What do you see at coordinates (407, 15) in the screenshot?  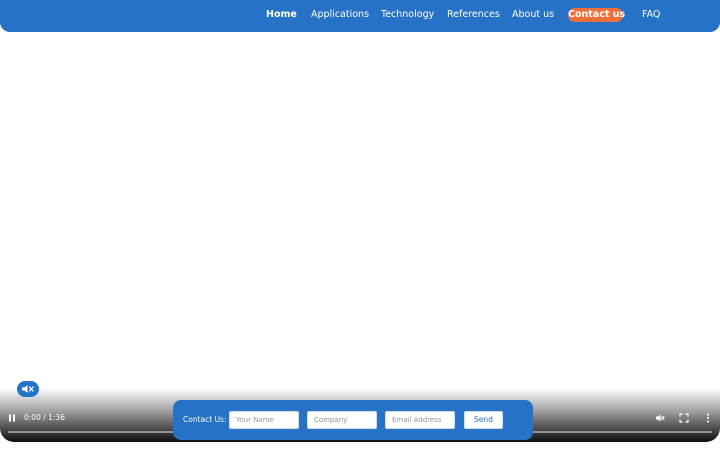 I see `nav-technology: Technology` at bounding box center [407, 15].